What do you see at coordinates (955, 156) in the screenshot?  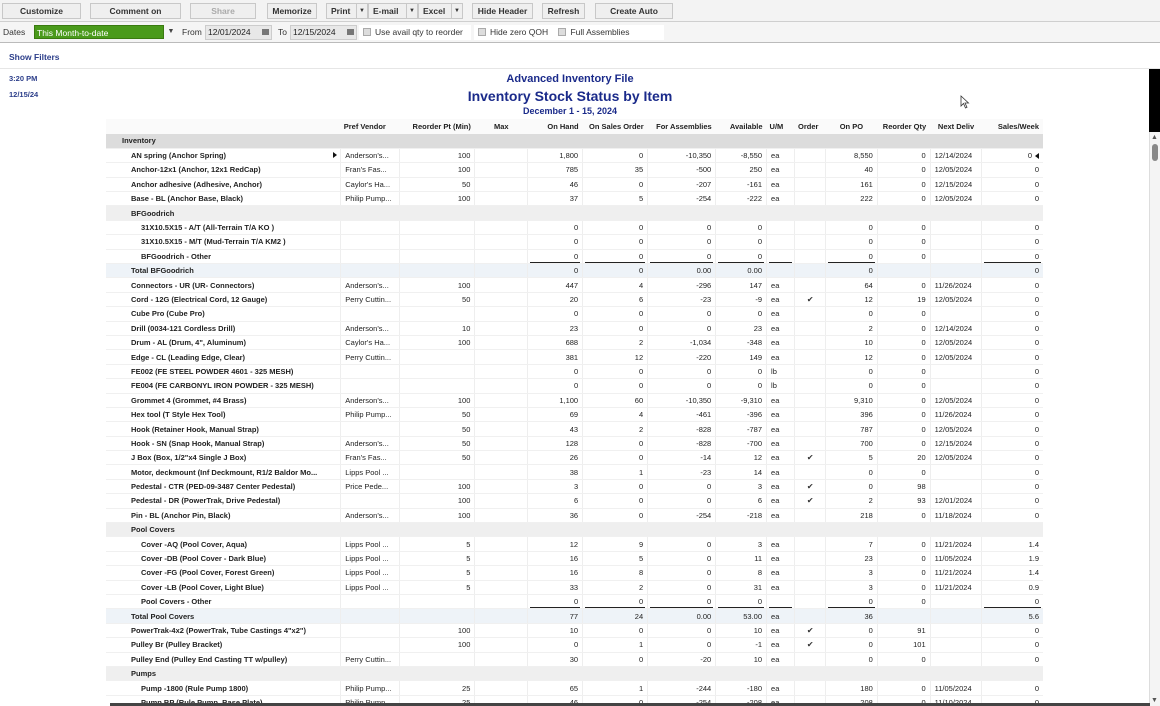 I see `cell-deliv: 12/14/2024` at bounding box center [955, 156].